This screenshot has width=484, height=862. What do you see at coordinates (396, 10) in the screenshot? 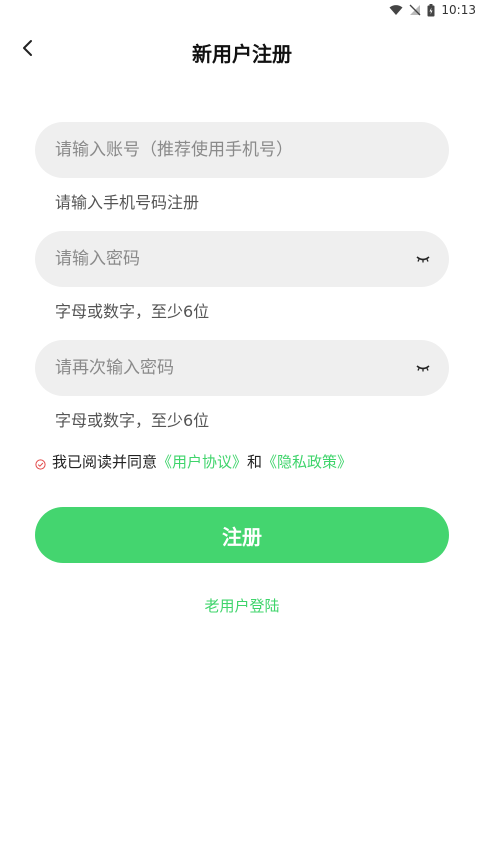
I see `wifi-icon` at bounding box center [396, 10].